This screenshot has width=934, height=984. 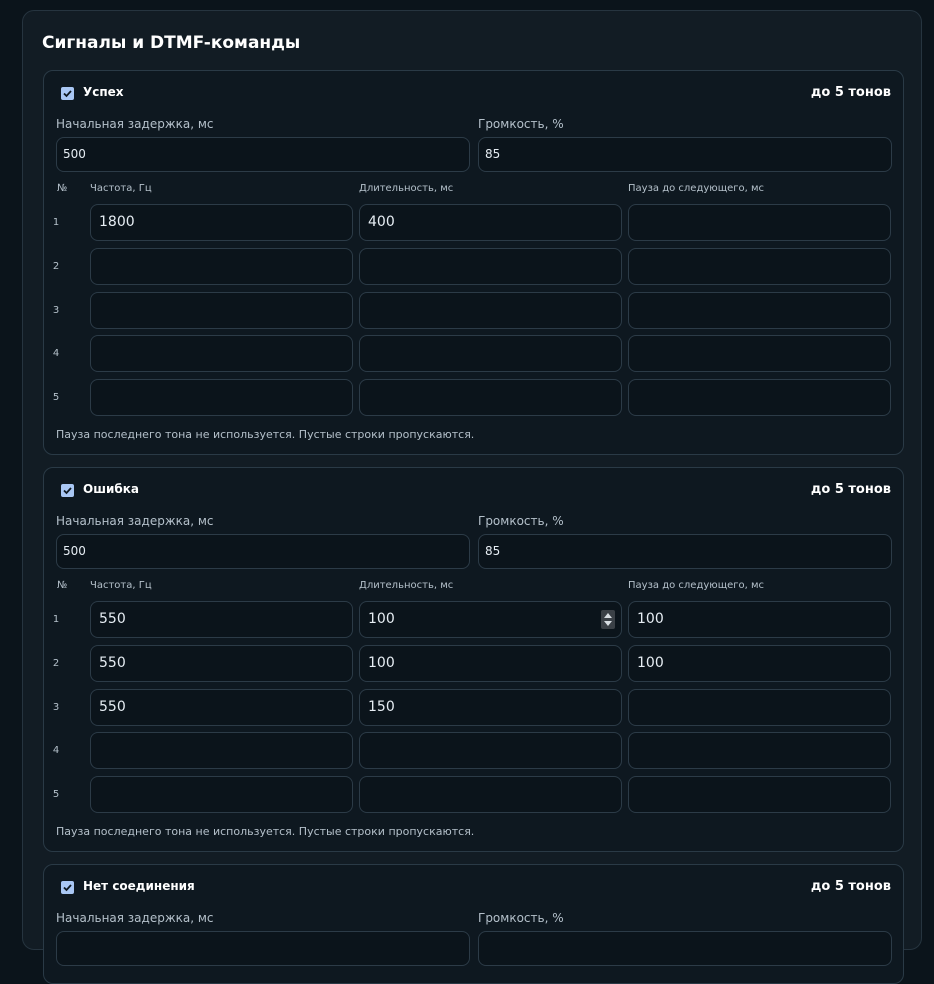 I want to click on card-name: Нет соединения, so click(x=139, y=886).